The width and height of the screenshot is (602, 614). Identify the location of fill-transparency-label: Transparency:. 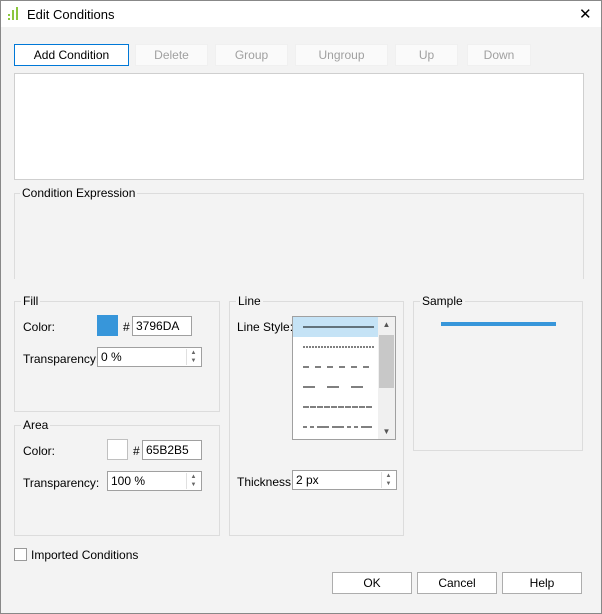
(61, 359).